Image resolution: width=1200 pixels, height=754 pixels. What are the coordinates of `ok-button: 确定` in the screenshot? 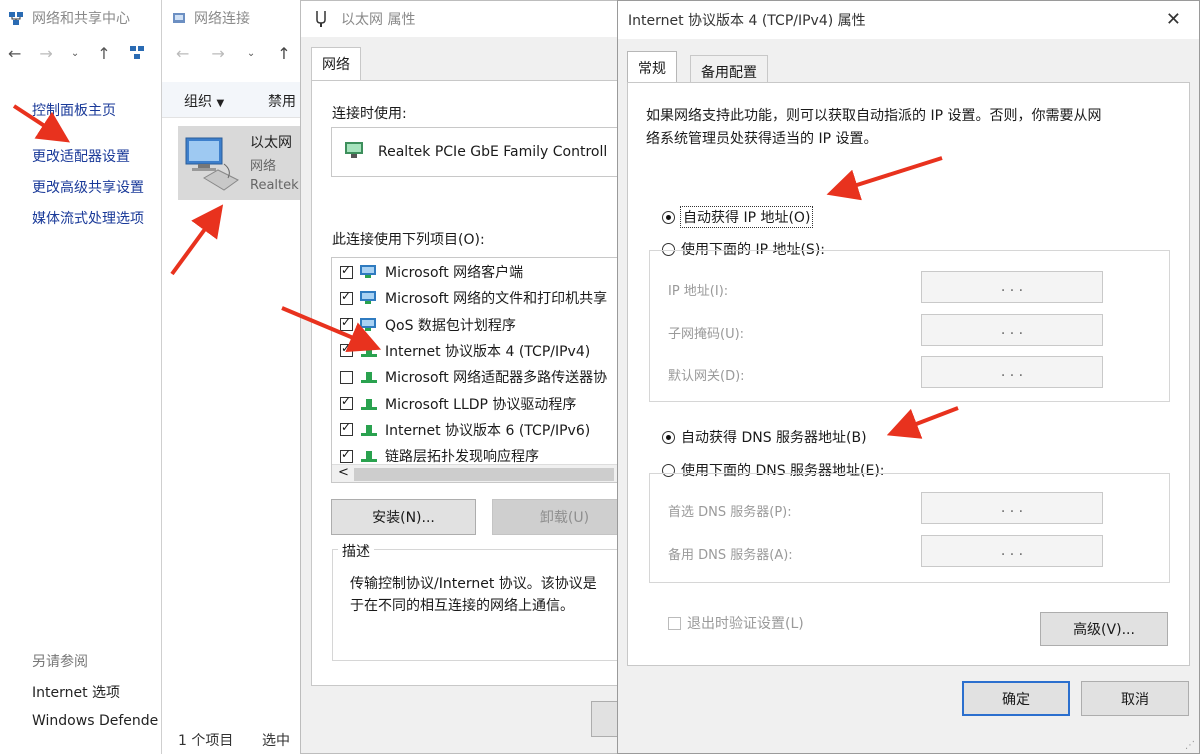 It's located at (1016, 698).